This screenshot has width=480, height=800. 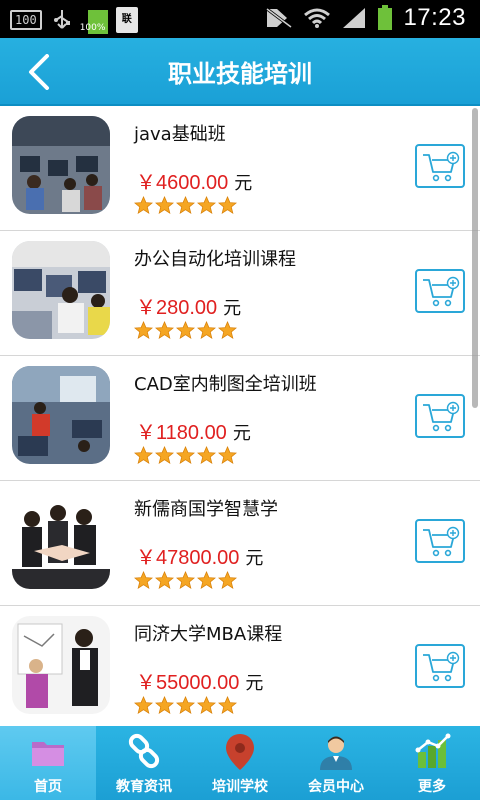 What do you see at coordinates (336, 753) in the screenshot?
I see `user-icon` at bounding box center [336, 753].